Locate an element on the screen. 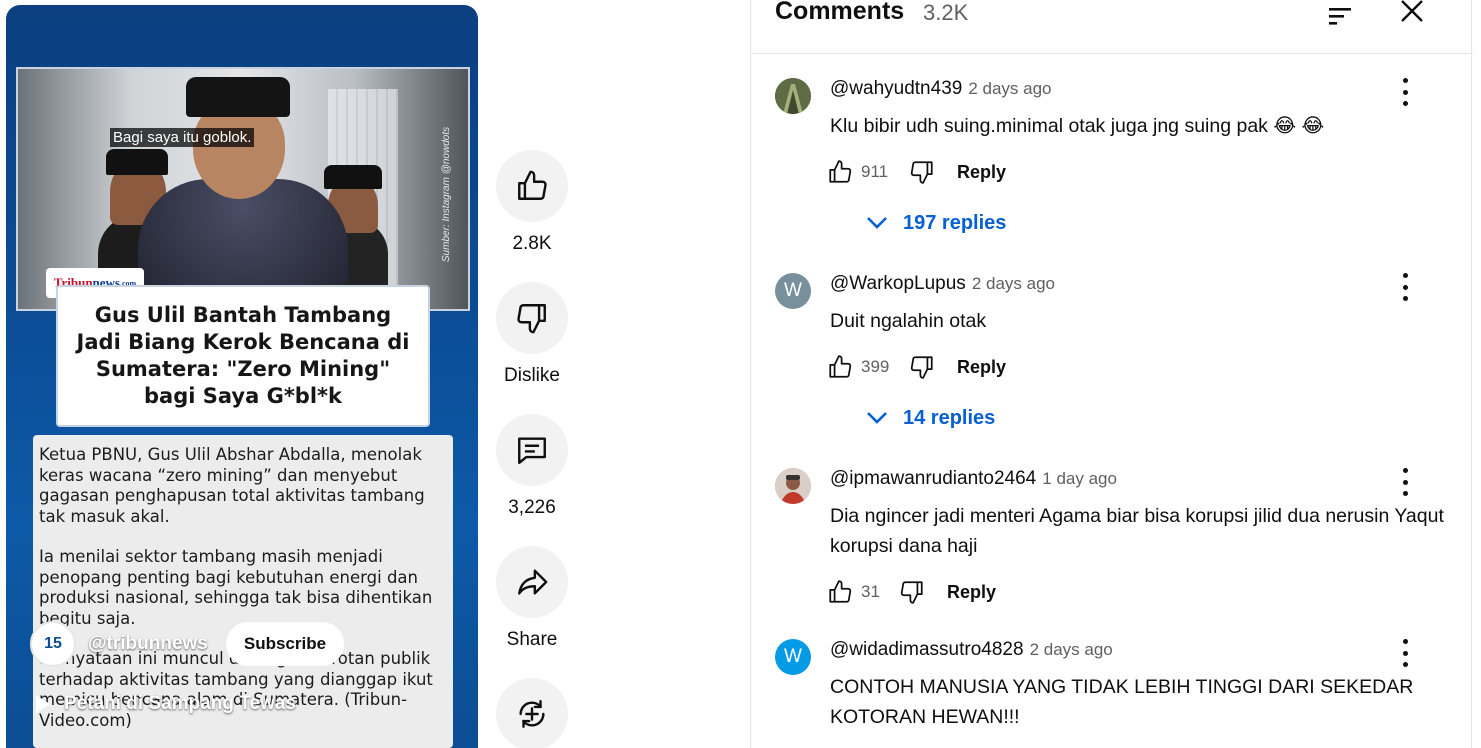 The width and height of the screenshot is (1481, 748). comment-toolbar: 399 Reply is located at coordinates (916, 367).